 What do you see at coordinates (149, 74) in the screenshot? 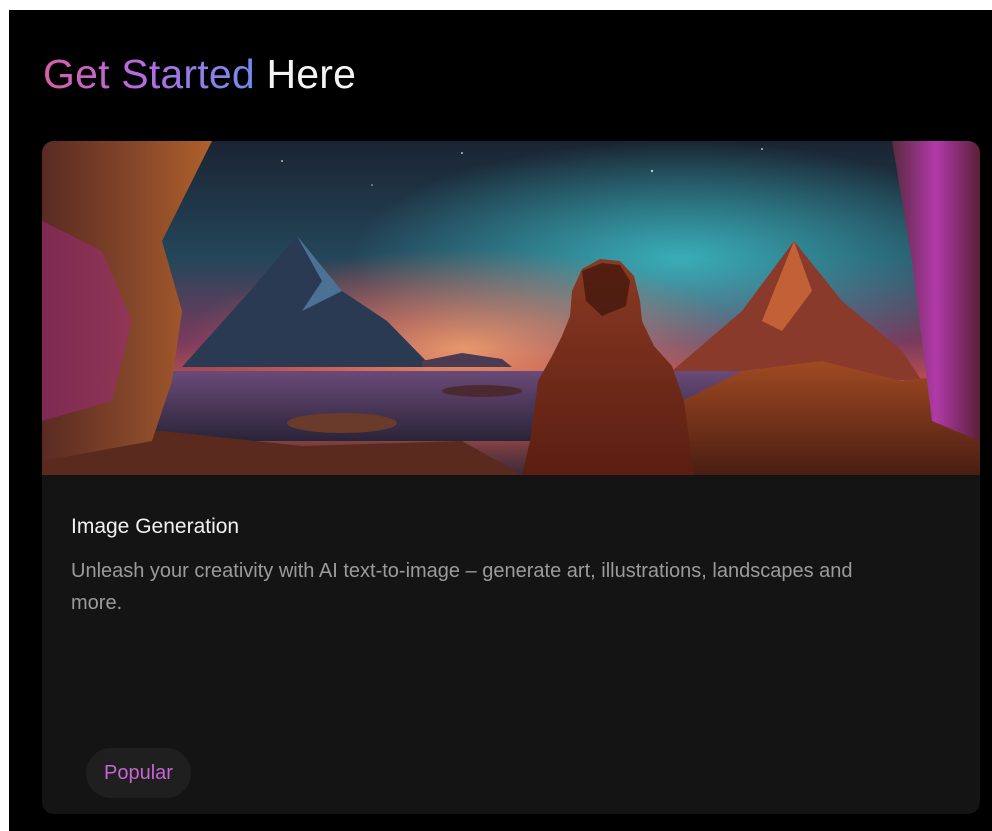
I see `heading-accent: Get Started` at bounding box center [149, 74].